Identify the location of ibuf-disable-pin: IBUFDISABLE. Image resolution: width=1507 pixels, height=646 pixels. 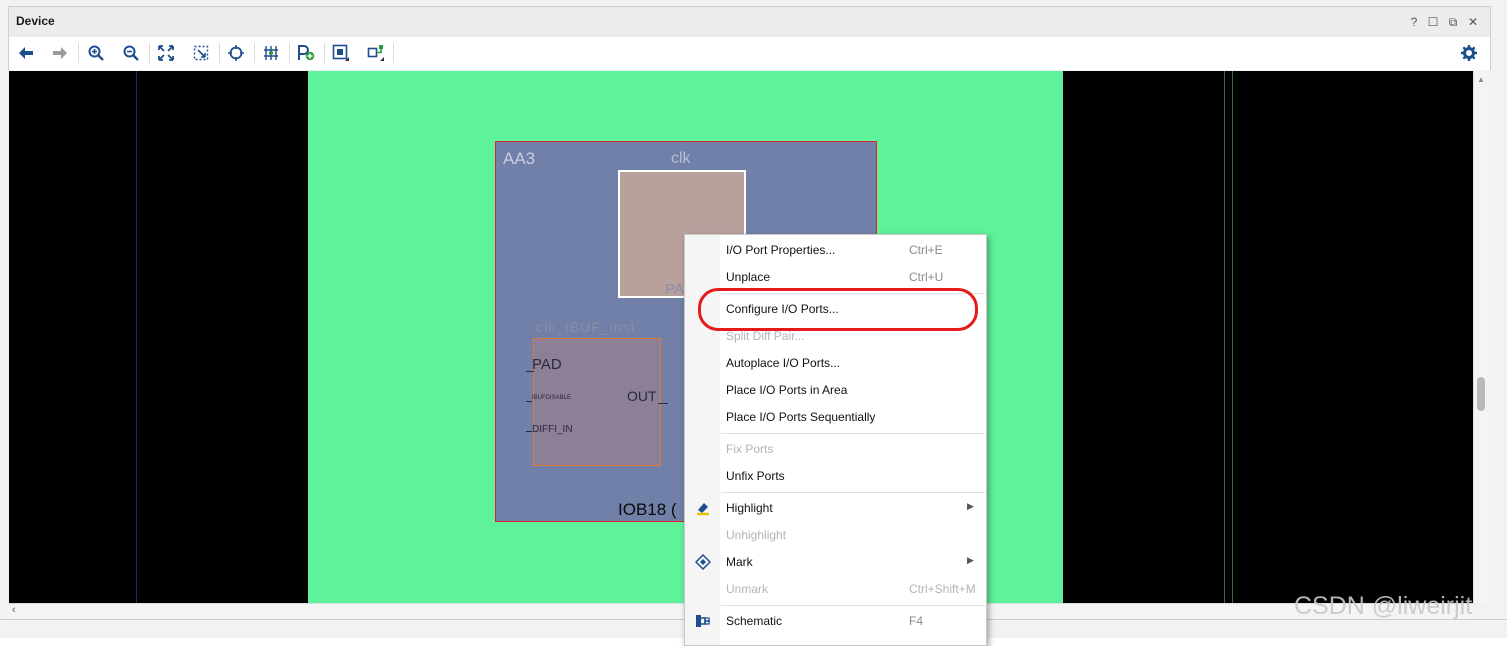
(552, 398).